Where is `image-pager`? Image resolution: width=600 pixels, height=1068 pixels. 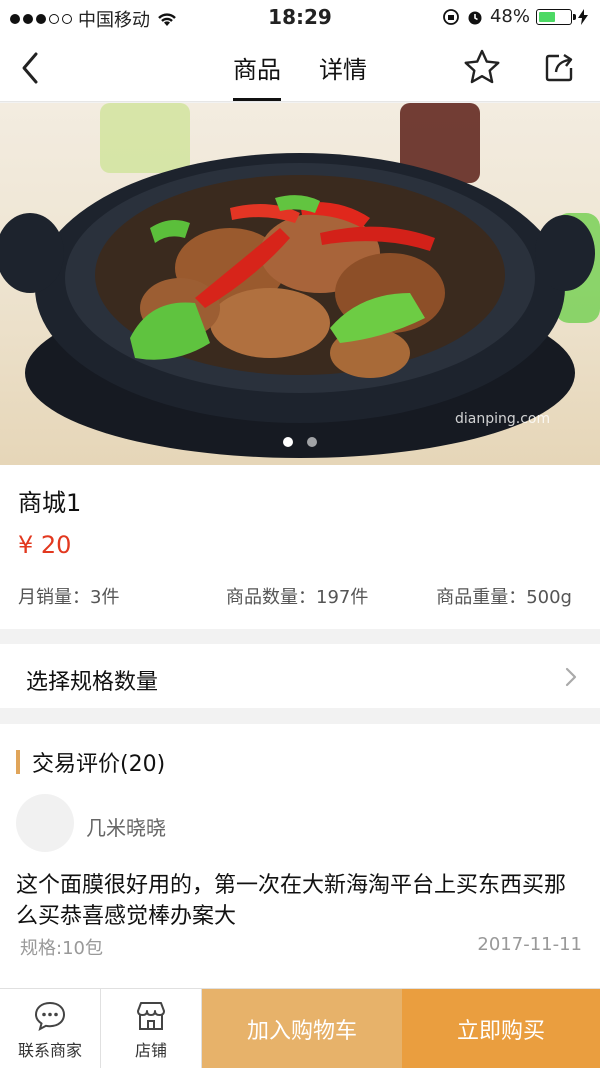
image-pager is located at coordinates (300, 442).